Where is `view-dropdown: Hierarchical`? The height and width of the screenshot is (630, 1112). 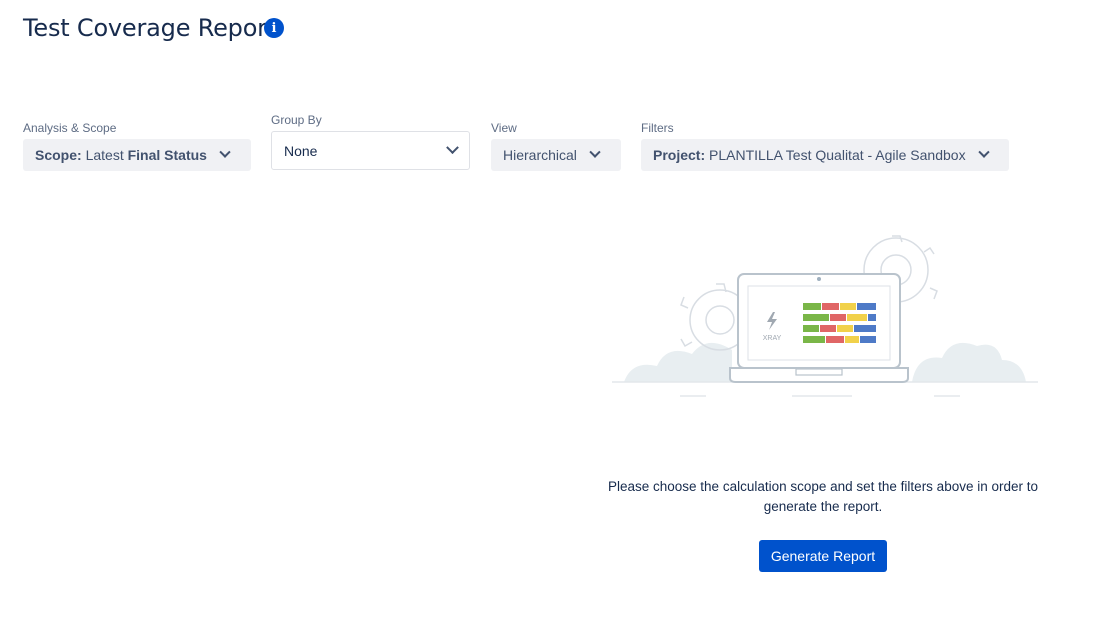 view-dropdown: Hierarchical is located at coordinates (556, 155).